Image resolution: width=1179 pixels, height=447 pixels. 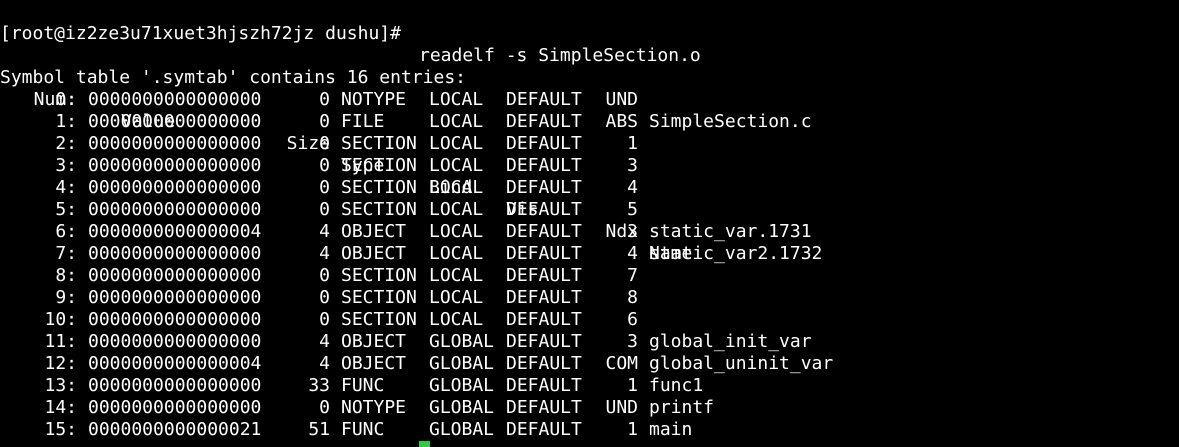 What do you see at coordinates (730, 121) in the screenshot?
I see `cell-name: SimpleSection.c` at bounding box center [730, 121].